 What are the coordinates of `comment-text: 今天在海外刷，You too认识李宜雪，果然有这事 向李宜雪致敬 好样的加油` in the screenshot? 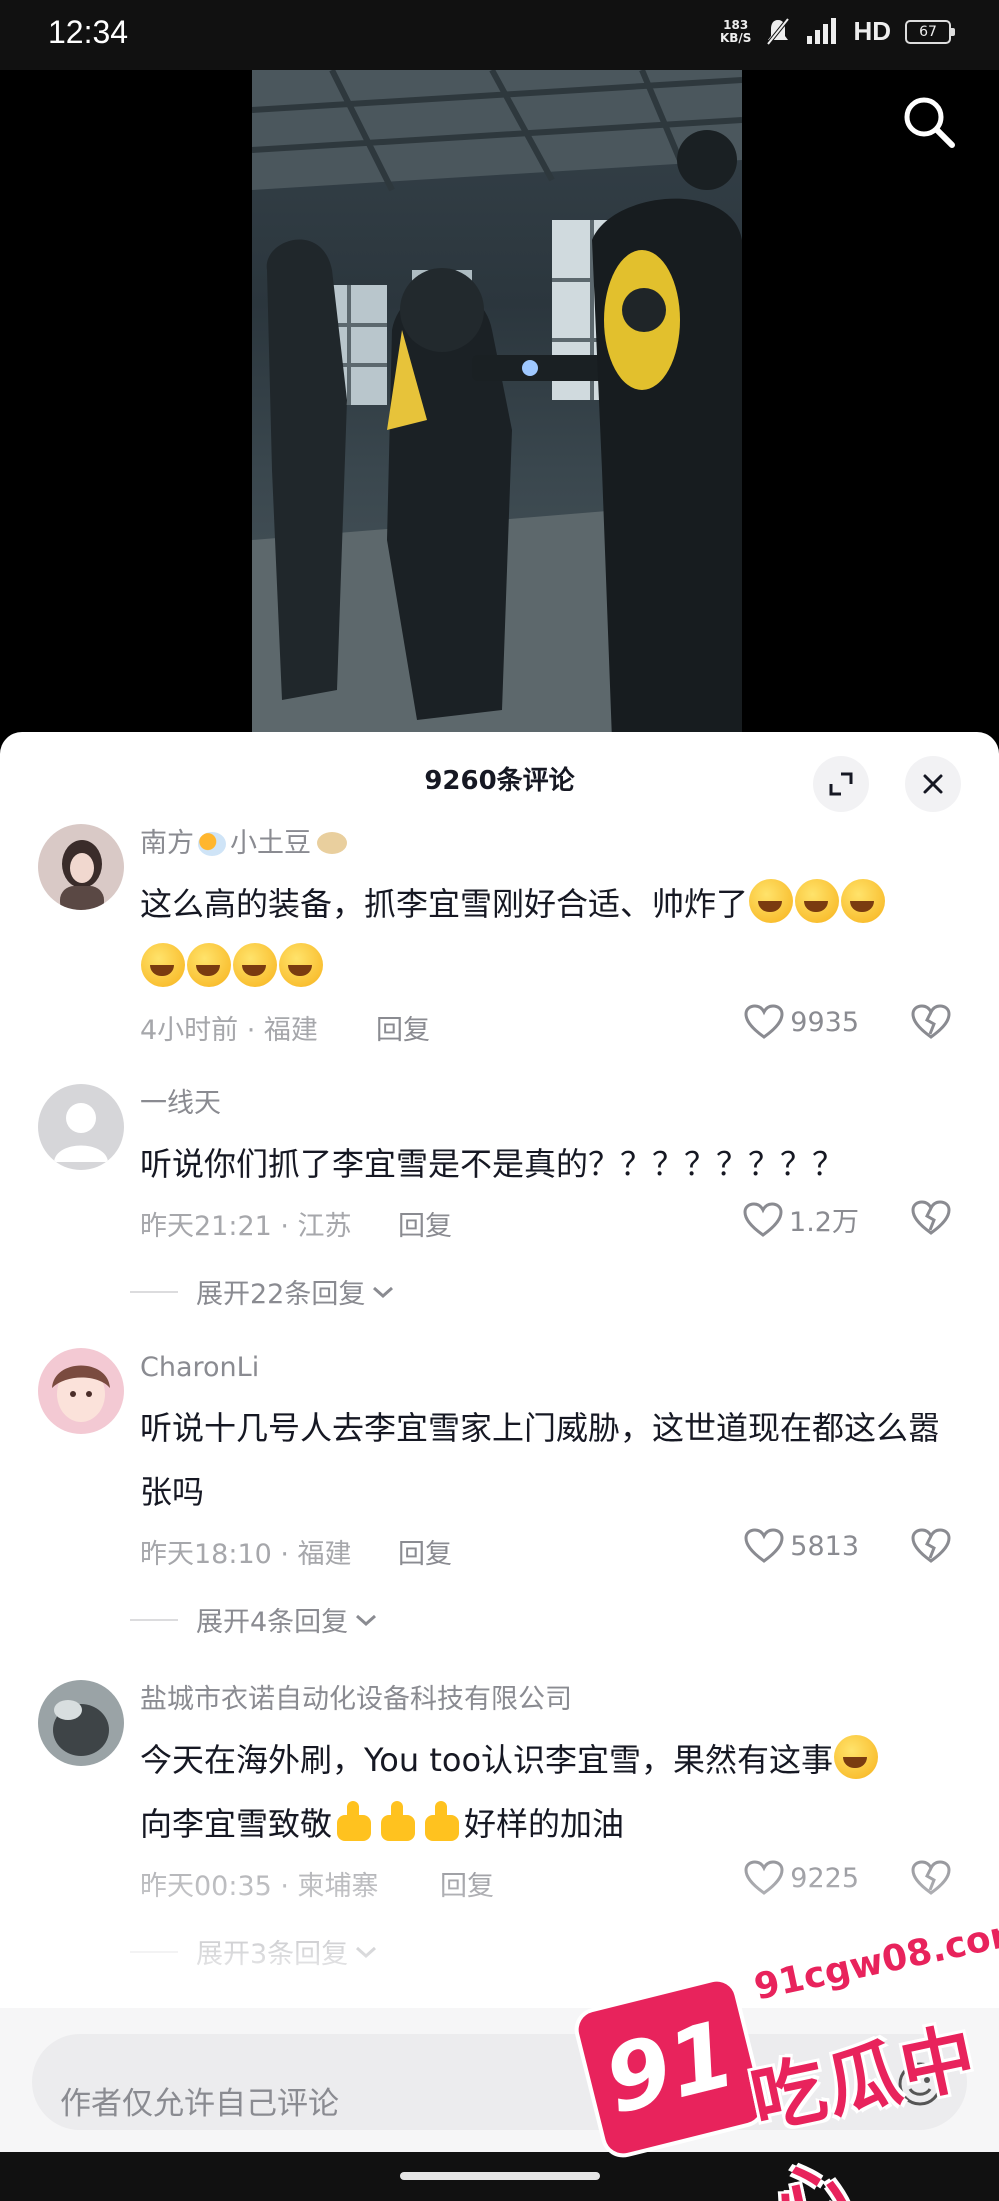 It's located at (549, 1792).